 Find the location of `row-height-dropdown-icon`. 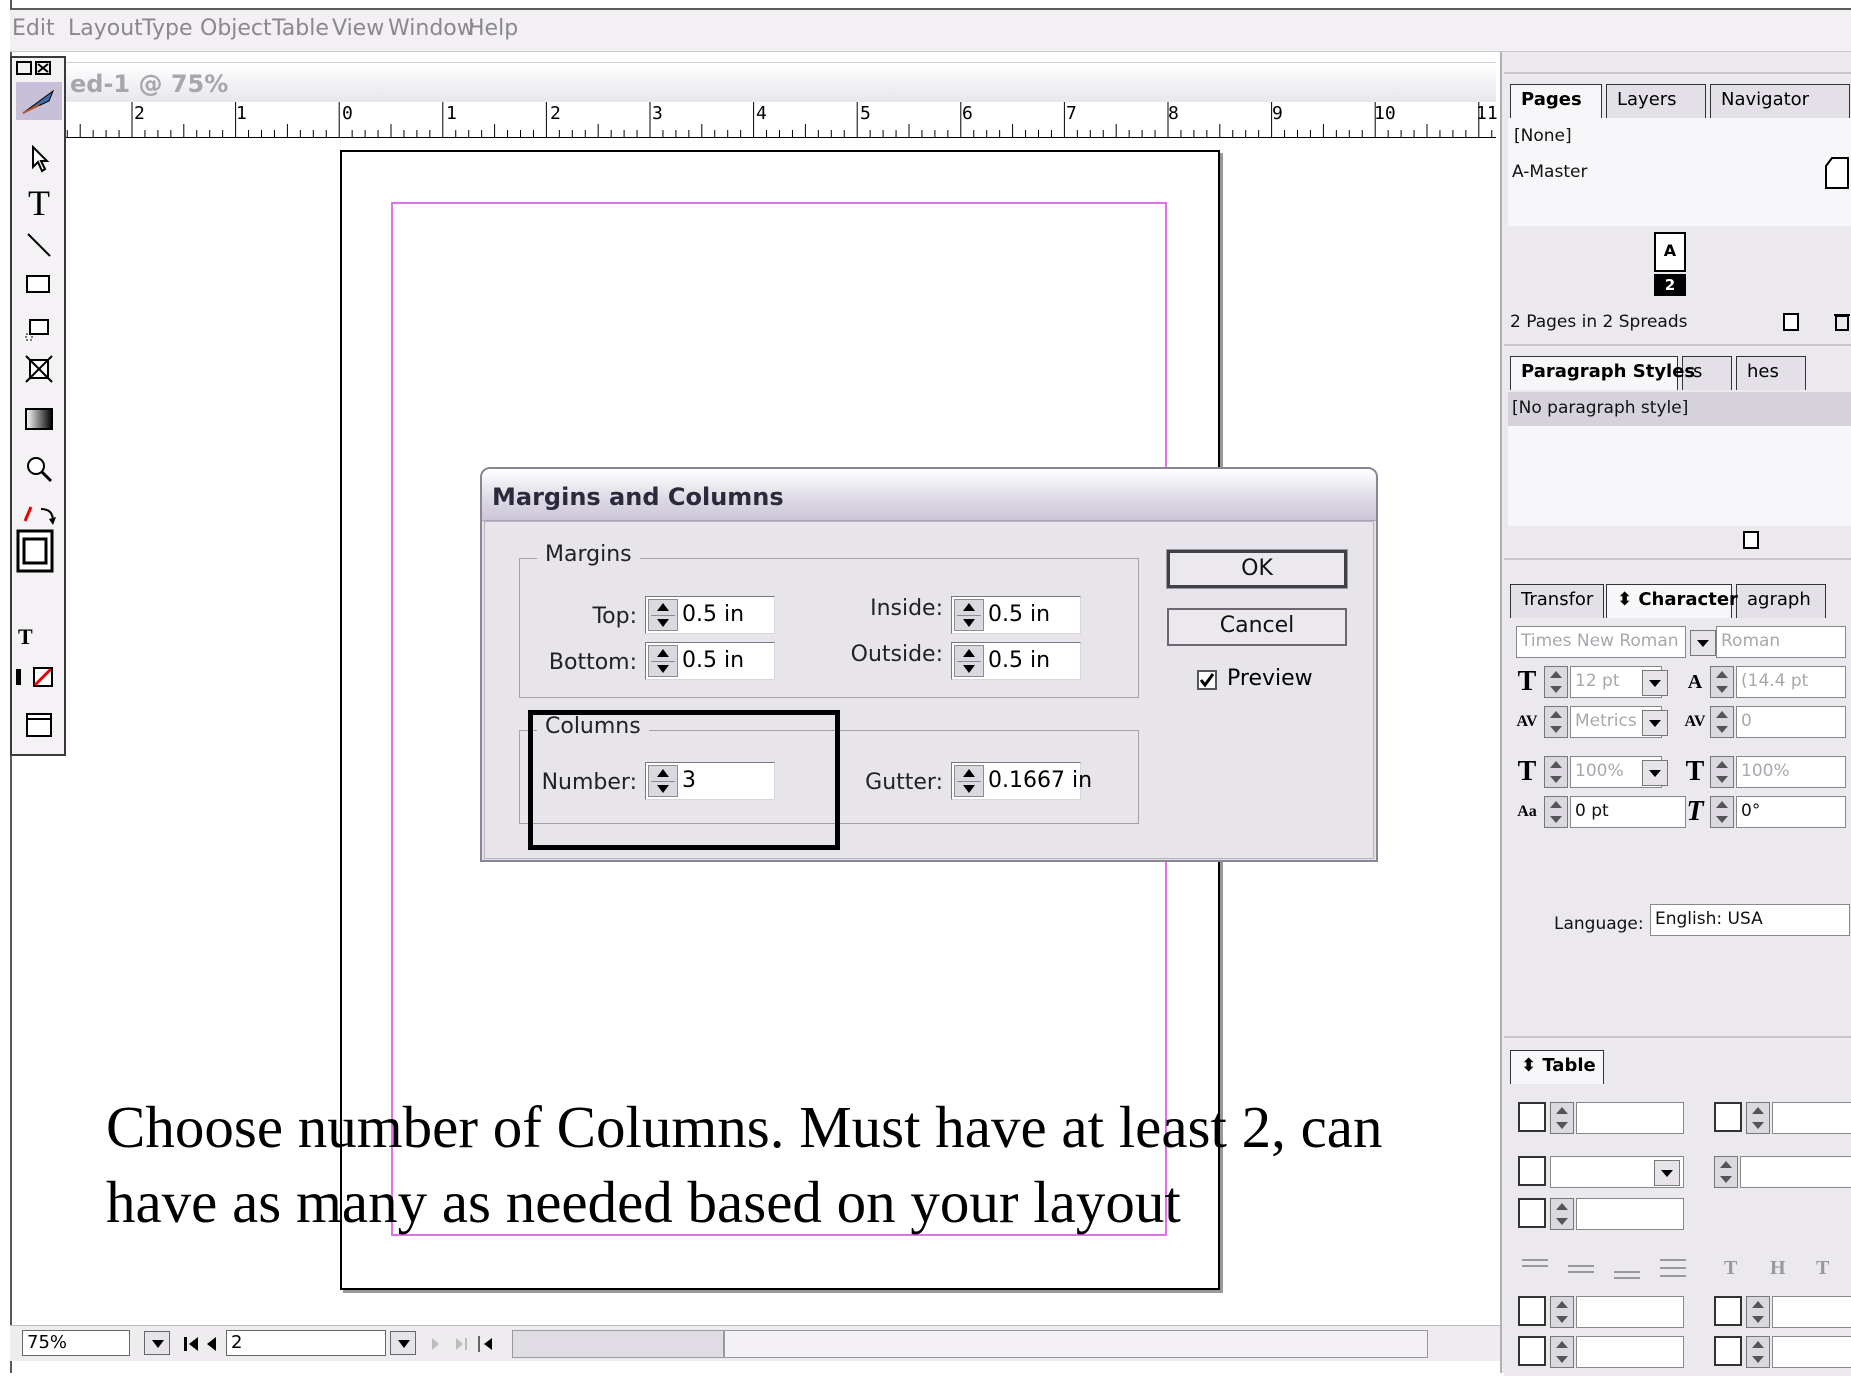

row-height-dropdown-icon is located at coordinates (1667, 1173).